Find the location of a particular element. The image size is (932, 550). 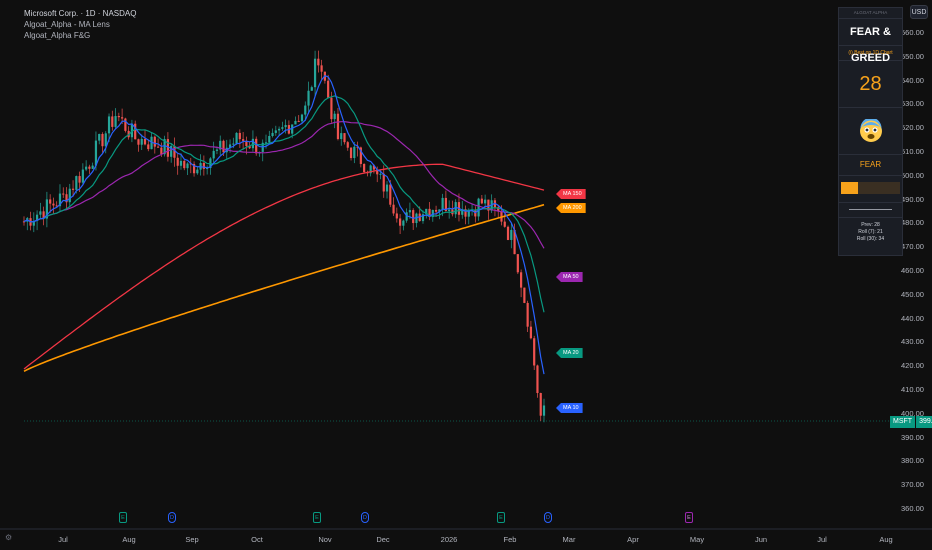

symbol-title: Microsoft Corp. · 1D · NASDAQ is located at coordinates (80, 13).